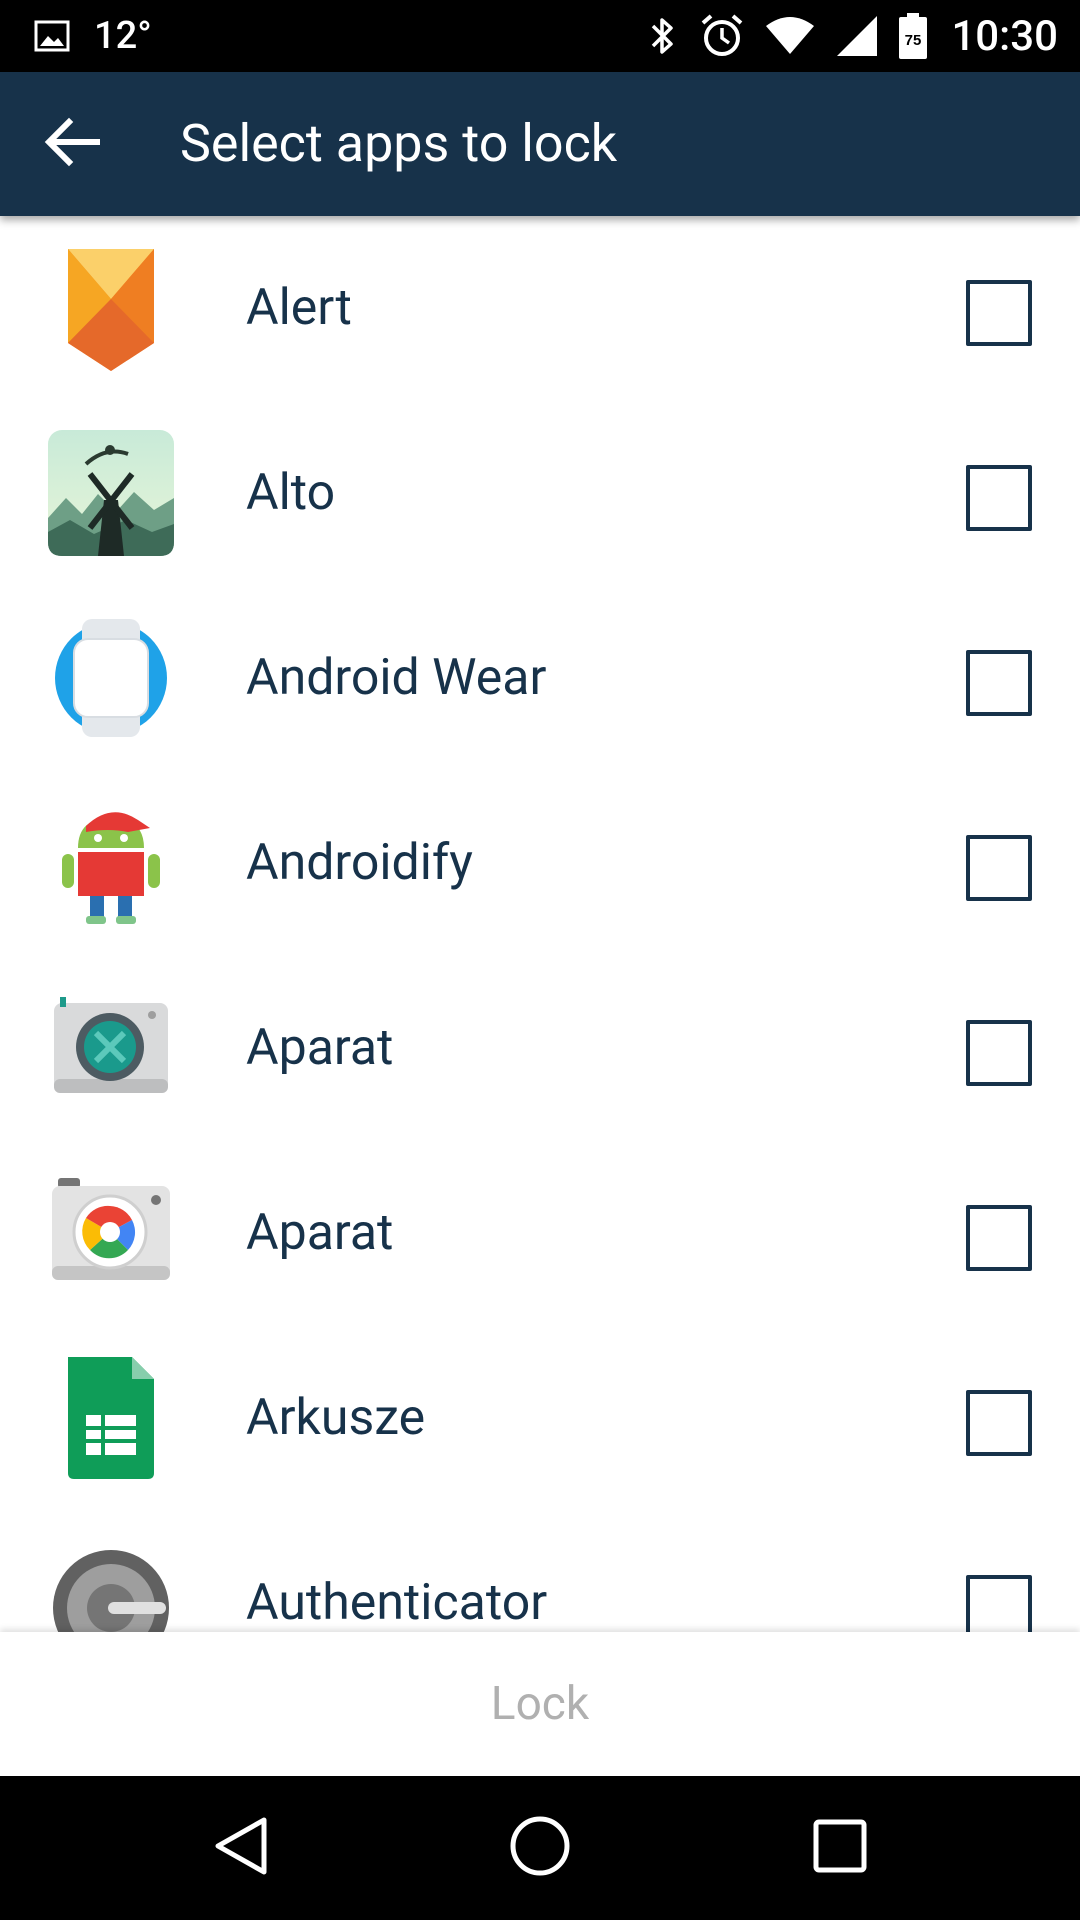  Describe the element at coordinates (540, 493) in the screenshot. I see `app-row-alto: Alto` at that location.